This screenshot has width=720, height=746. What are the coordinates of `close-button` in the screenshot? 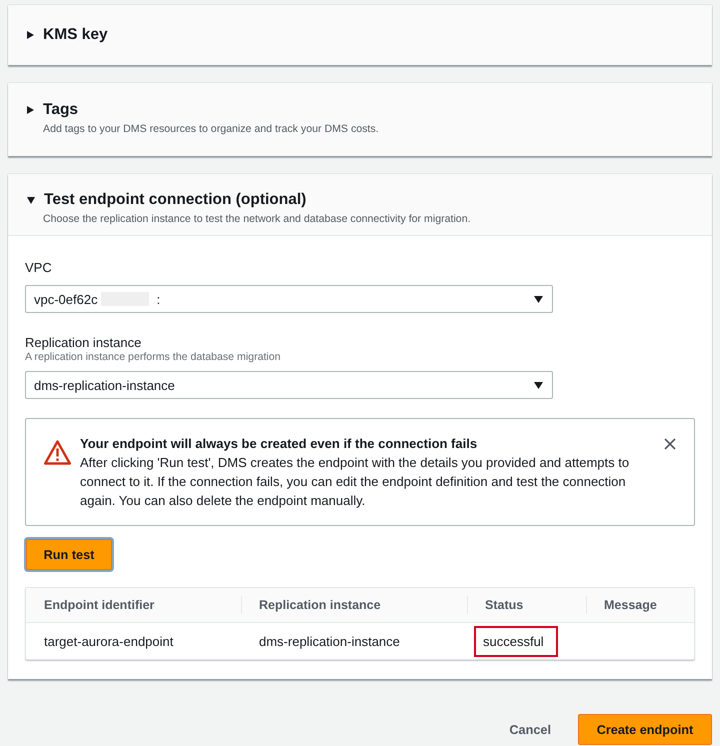 It's located at (670, 444).